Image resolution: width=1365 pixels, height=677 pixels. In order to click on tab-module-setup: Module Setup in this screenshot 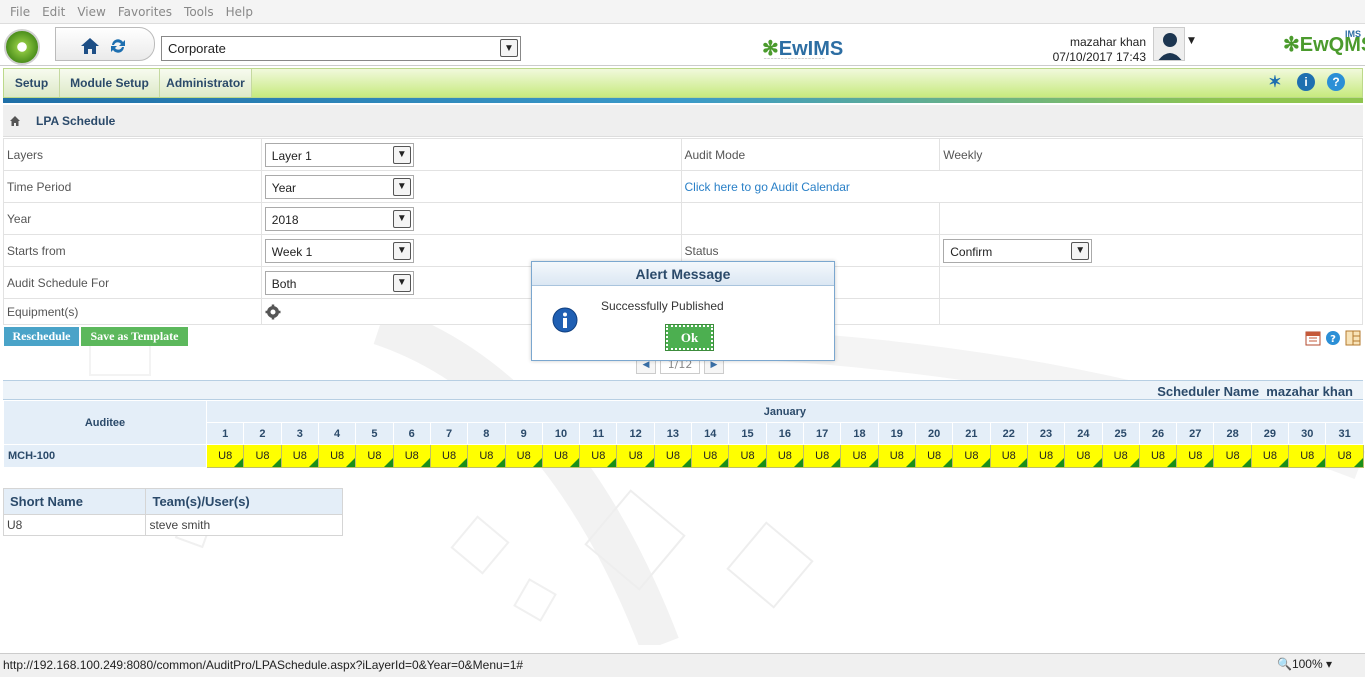, I will do `click(110, 83)`.